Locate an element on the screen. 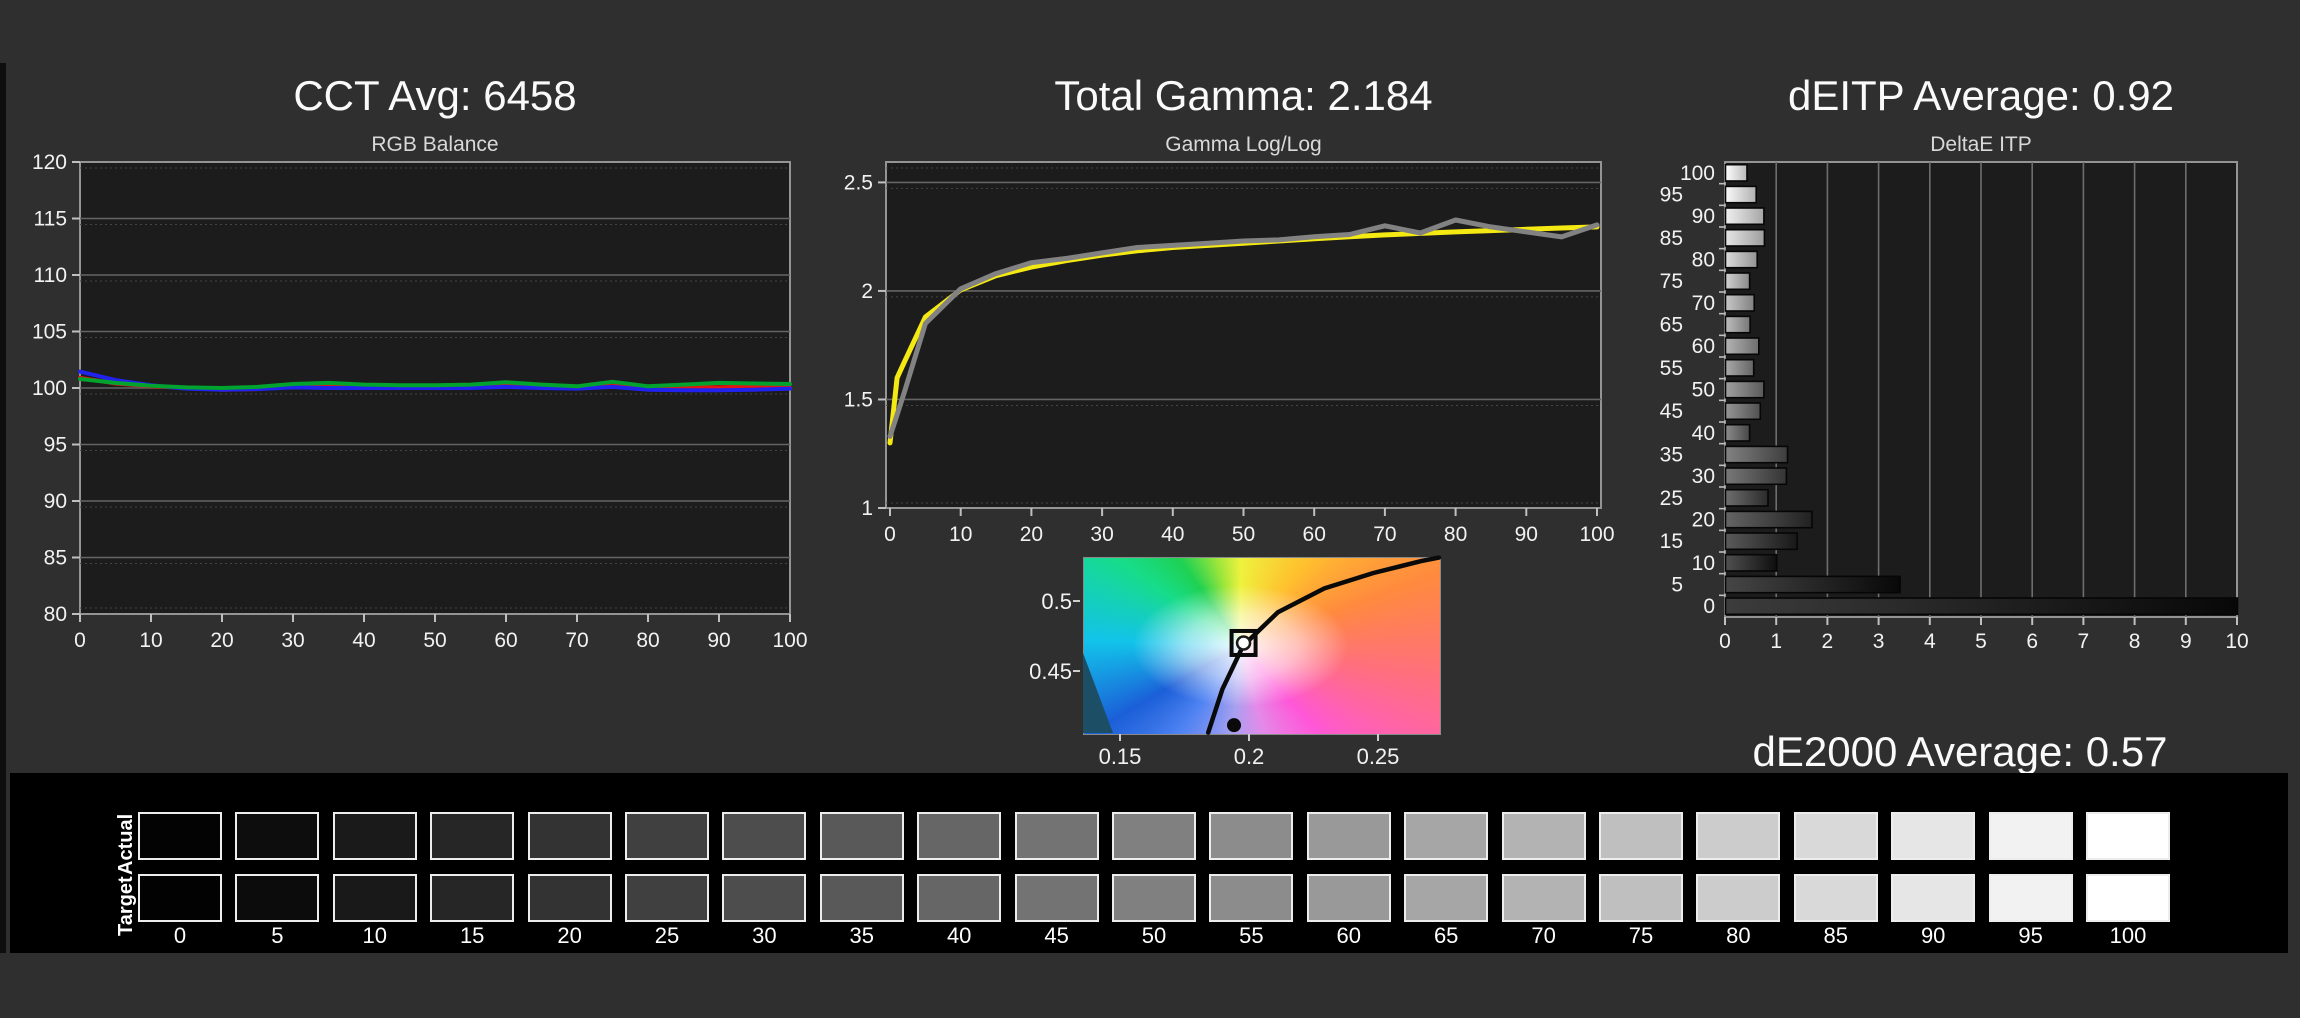 This screenshot has width=2300, height=1018. cie-overlay is located at coordinates (1262, 645).